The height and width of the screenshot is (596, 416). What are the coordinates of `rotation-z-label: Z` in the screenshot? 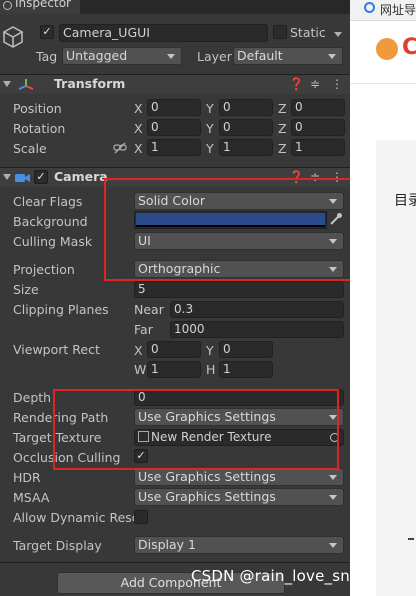 It's located at (282, 128).